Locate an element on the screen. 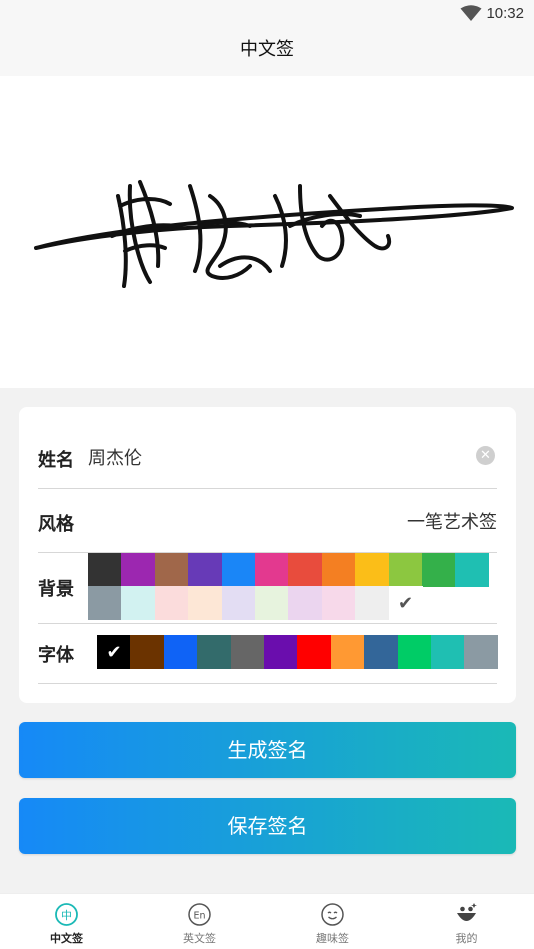 This screenshot has height=949, width=534. nav-tab-chinese: 中 中文签 is located at coordinates (66, 921).